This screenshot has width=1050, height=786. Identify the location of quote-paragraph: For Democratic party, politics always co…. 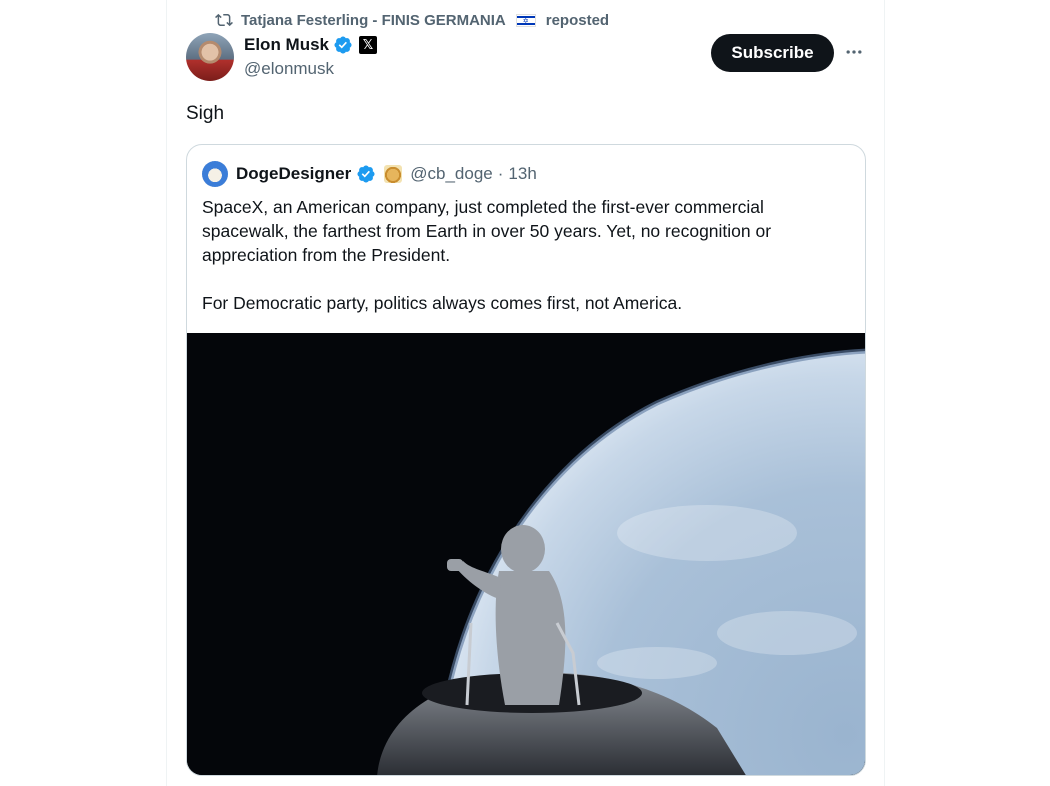
(442, 303).